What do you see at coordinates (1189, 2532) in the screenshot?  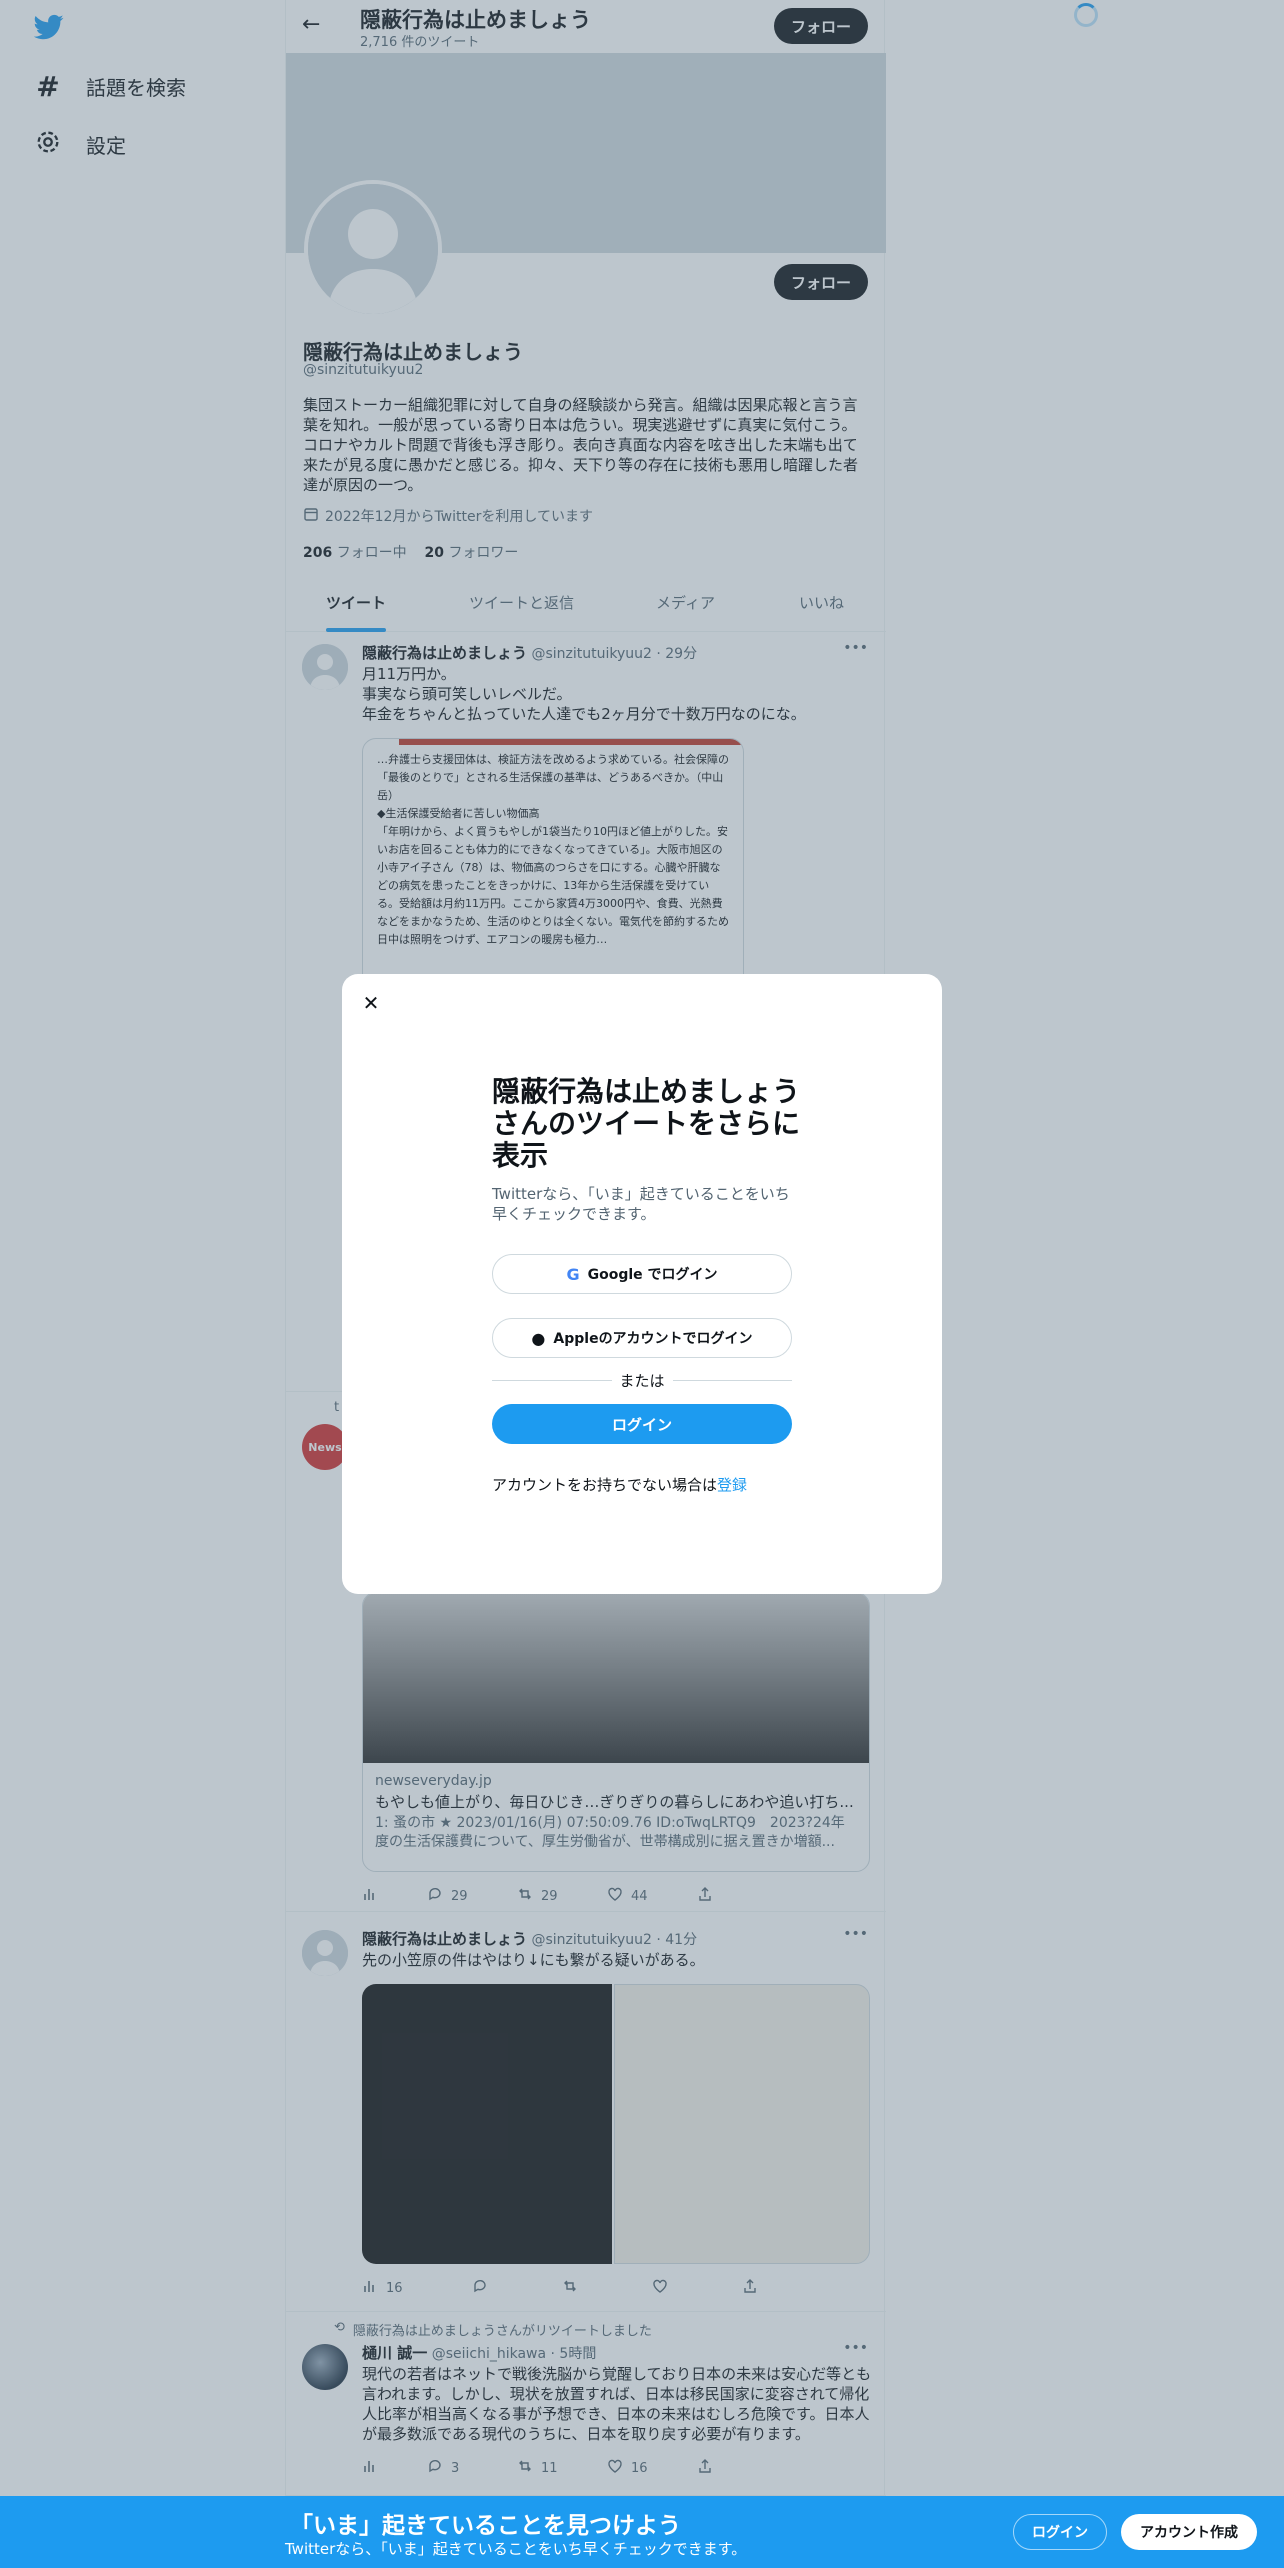 I see `bottom-signup-button: アカウント作成` at bounding box center [1189, 2532].